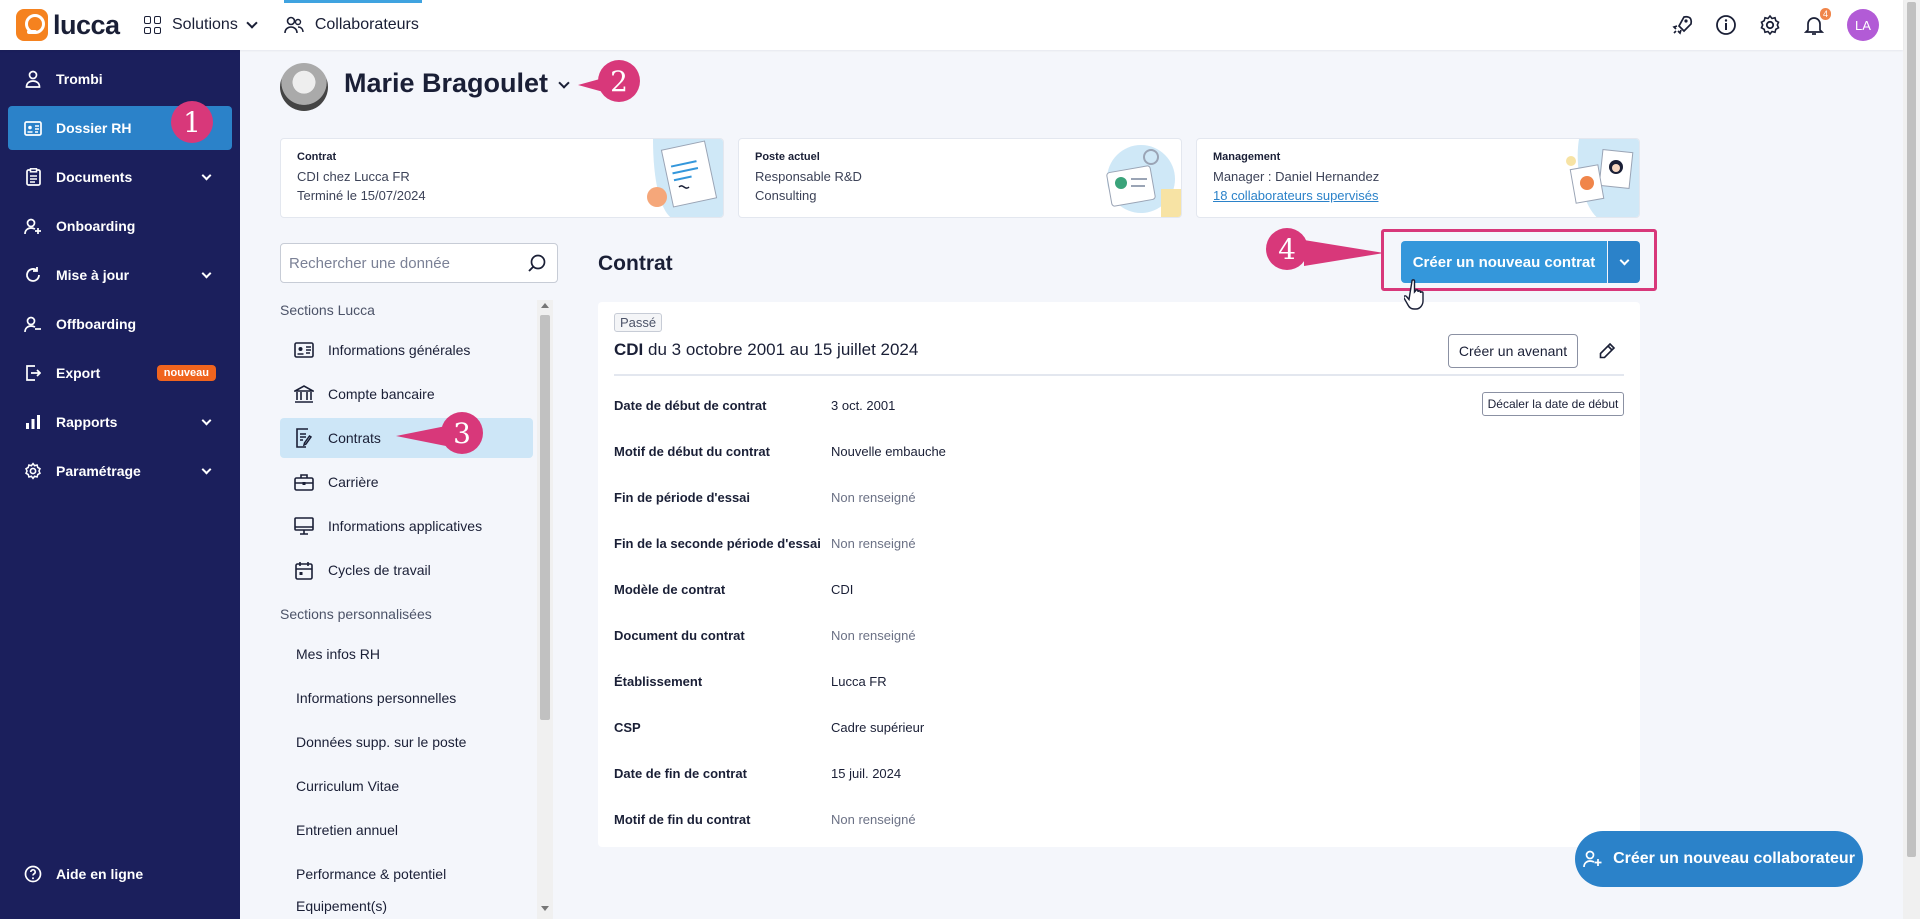 This screenshot has height=919, width=1920. I want to click on section-custom-item: Equipement(s), so click(406, 908).